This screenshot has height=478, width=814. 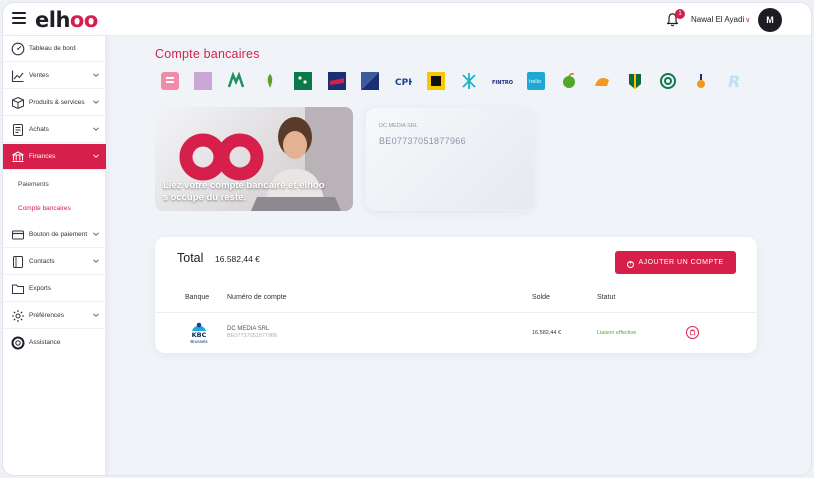 I want to click on bank-logo-icon: hello, so click(x=536, y=81).